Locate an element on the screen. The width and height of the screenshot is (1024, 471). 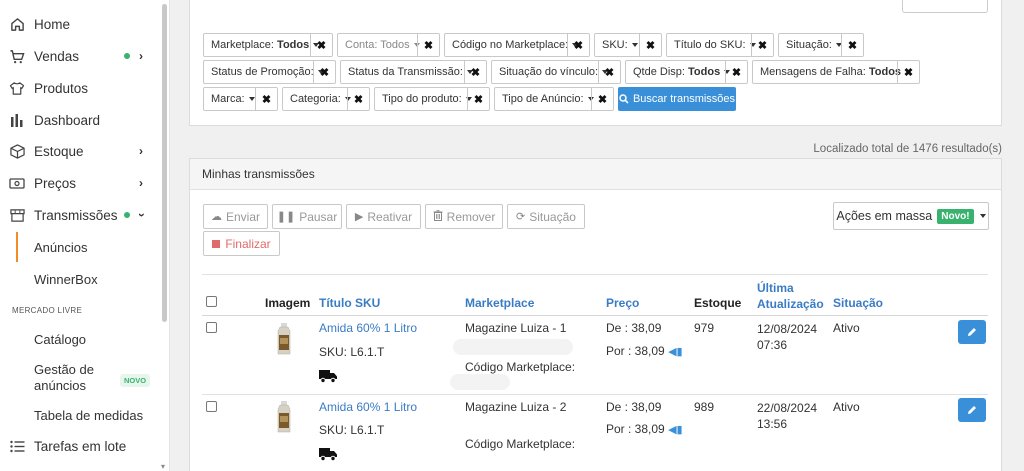
reactivate-button: ▶ Reativar is located at coordinates (383, 216).